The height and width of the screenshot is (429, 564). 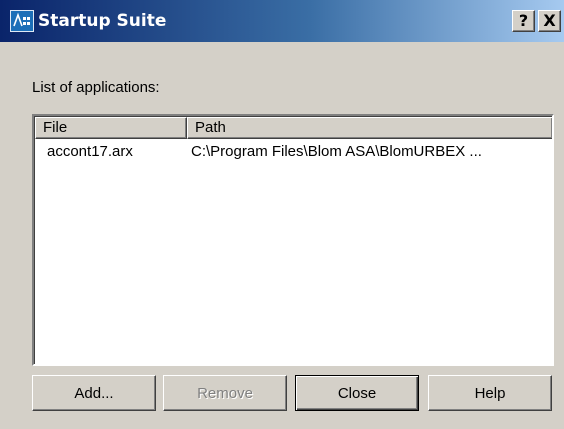 I want to click on list-item-file: accont17.arx, so click(x=90, y=151).